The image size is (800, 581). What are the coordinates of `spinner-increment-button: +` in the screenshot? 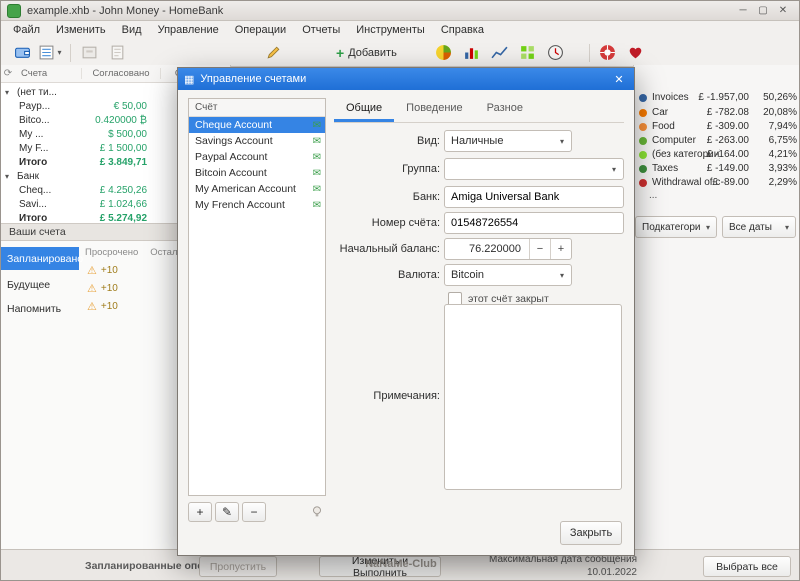 It's located at (560, 249).